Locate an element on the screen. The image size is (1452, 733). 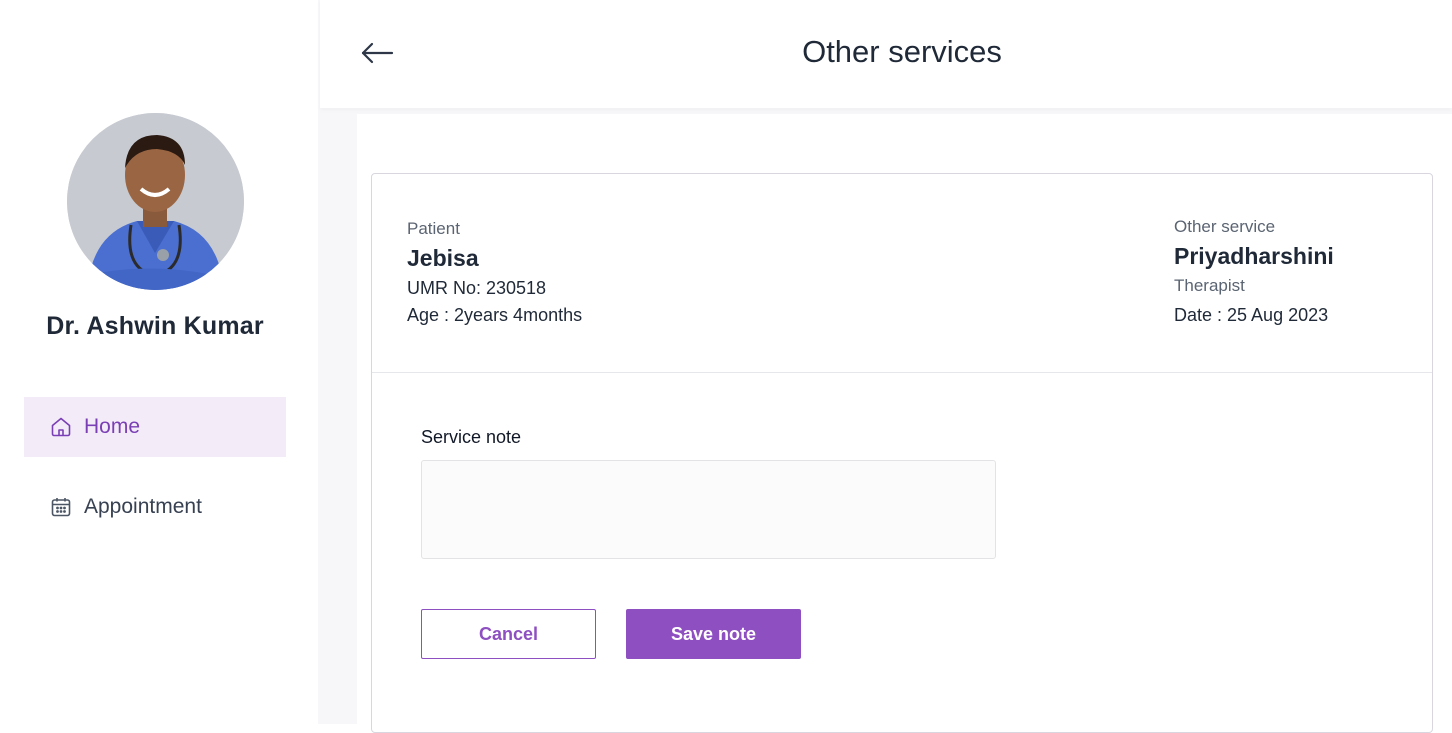
doctor-name: Dr. Ashwin Kumar is located at coordinates (155, 326).